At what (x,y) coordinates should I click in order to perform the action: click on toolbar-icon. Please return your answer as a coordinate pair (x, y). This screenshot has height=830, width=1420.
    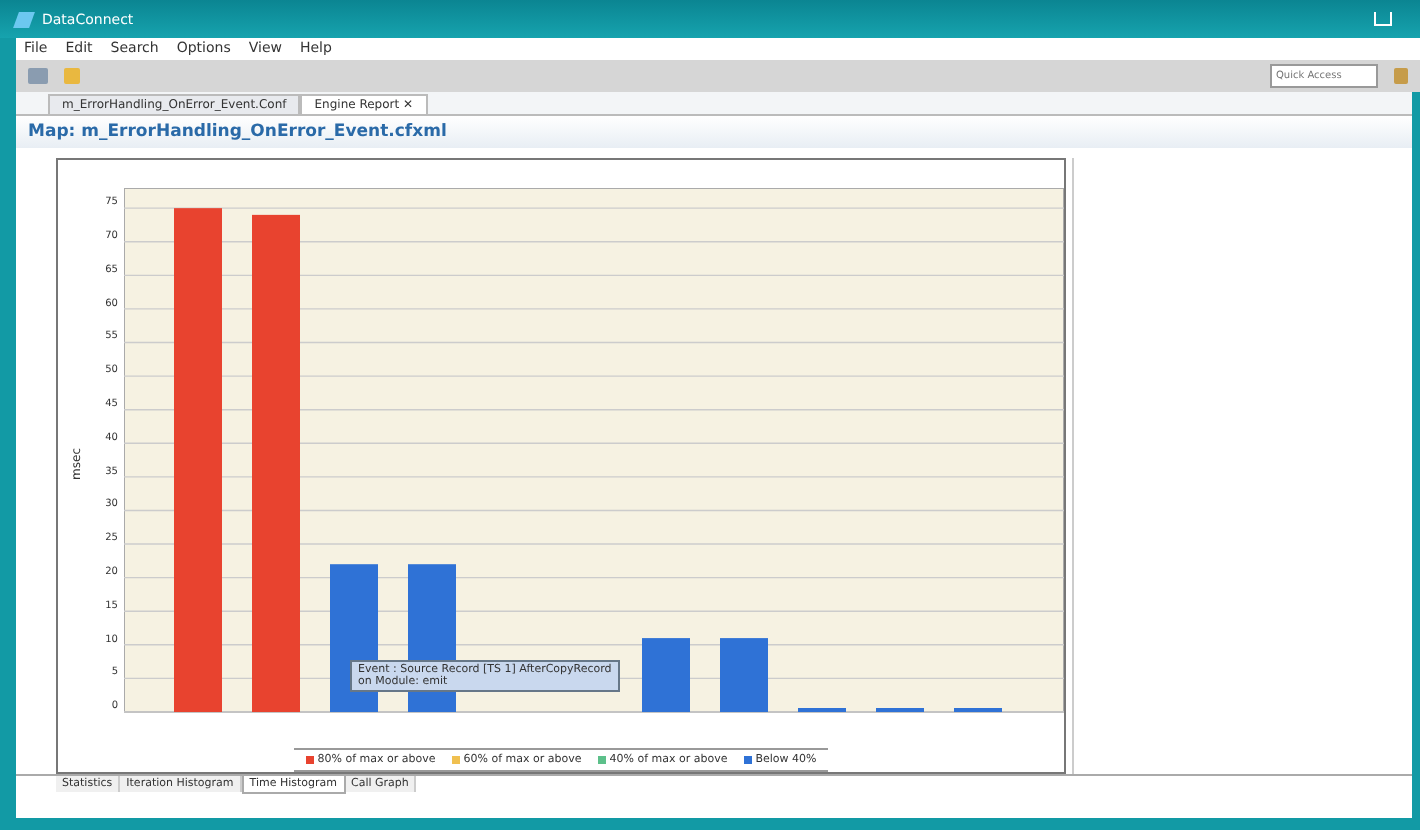
    Looking at the image, I should click on (38, 75).